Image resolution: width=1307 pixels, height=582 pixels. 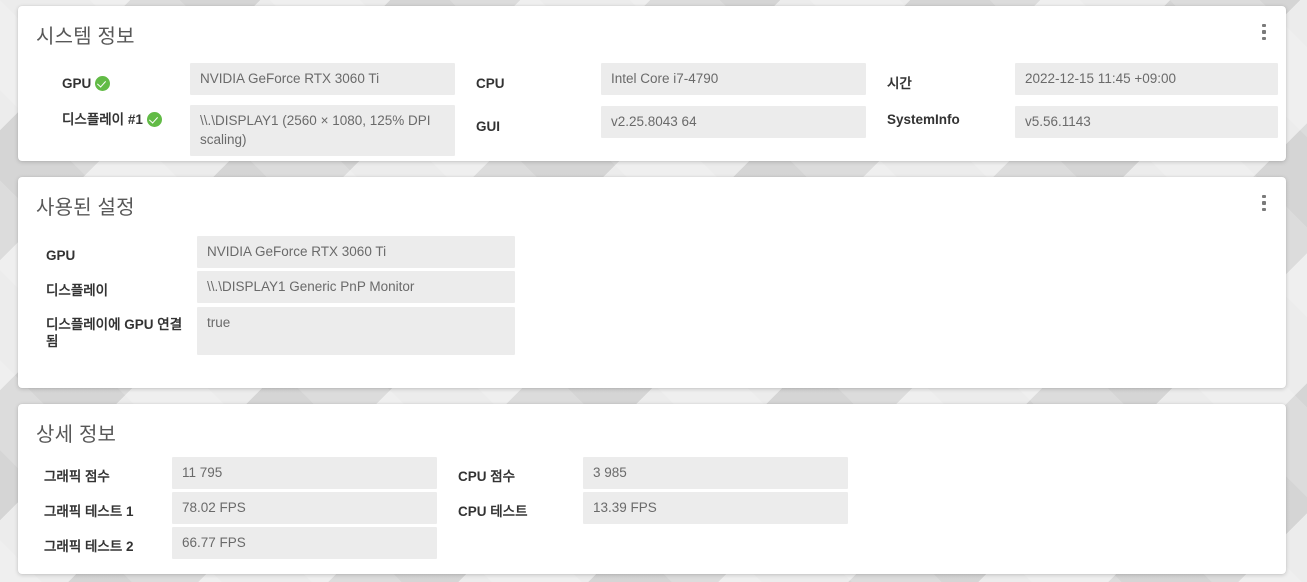 What do you see at coordinates (356, 287) in the screenshot?
I see `settings-display-value: \\.\DISPLAY1 Generic PnP Monitor` at bounding box center [356, 287].